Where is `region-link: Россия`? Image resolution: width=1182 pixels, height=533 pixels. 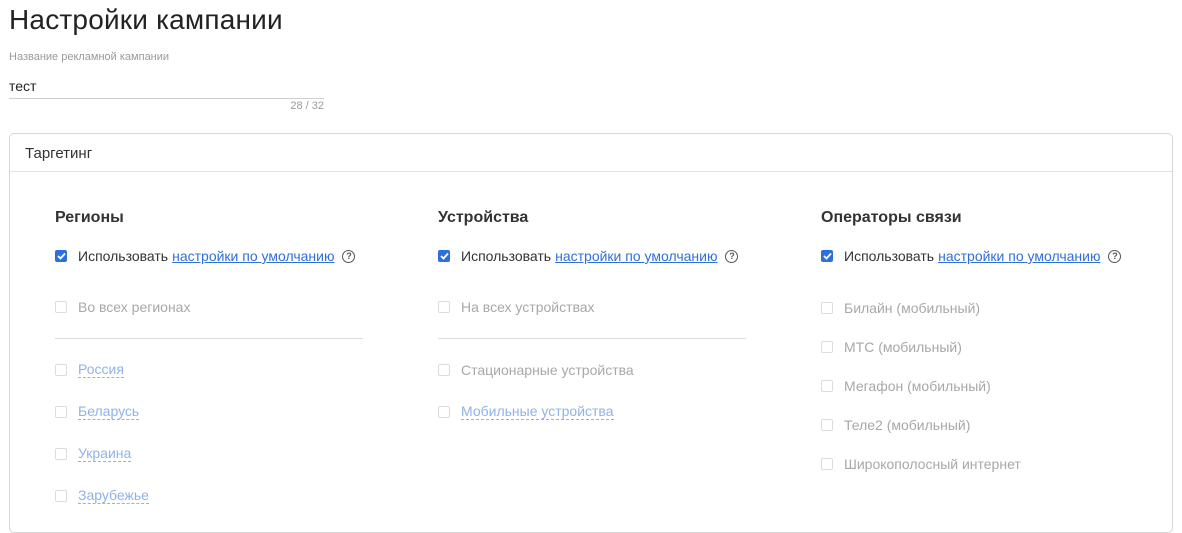
region-link: Россия is located at coordinates (101, 369).